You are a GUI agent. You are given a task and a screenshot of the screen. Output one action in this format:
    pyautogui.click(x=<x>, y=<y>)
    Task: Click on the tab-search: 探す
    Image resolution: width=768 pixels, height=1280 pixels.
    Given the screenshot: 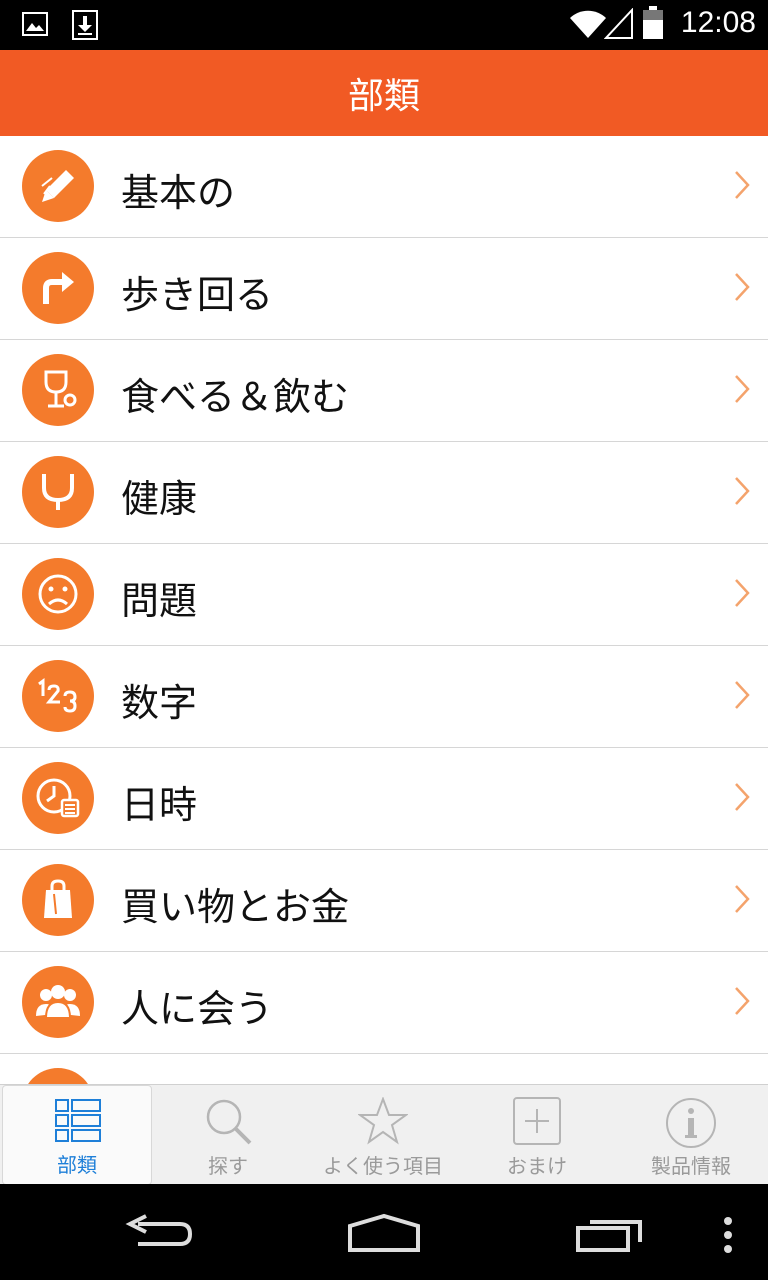 What is the action you would take?
    pyautogui.click(x=228, y=1135)
    